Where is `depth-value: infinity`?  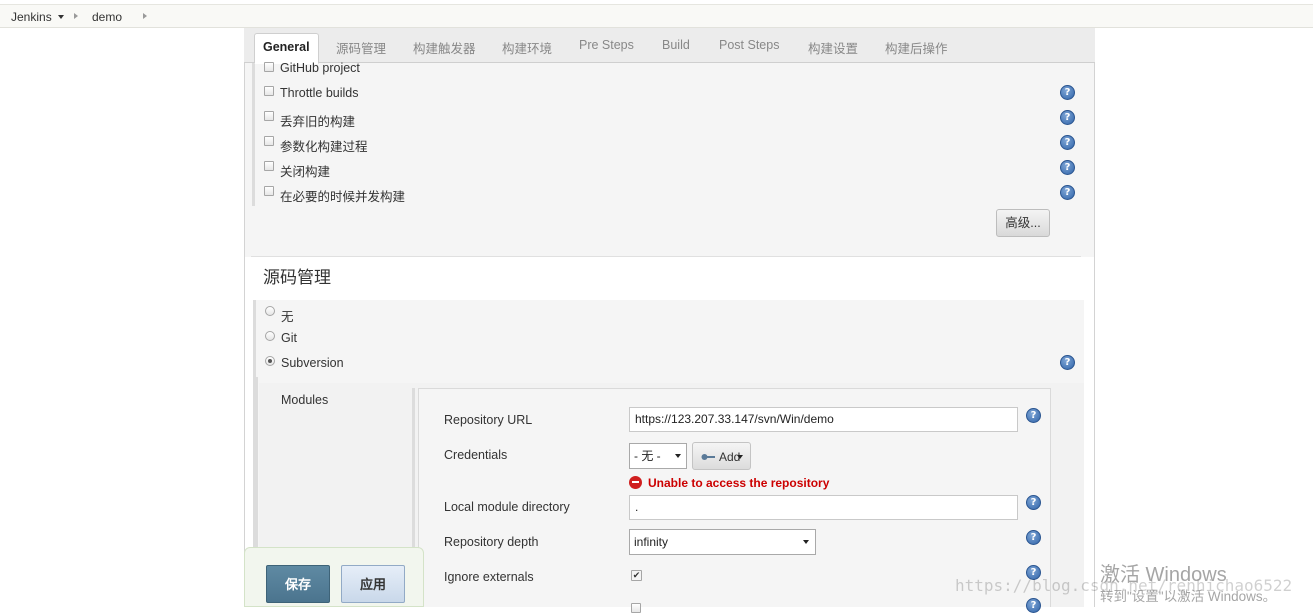 depth-value: infinity is located at coordinates (651, 542).